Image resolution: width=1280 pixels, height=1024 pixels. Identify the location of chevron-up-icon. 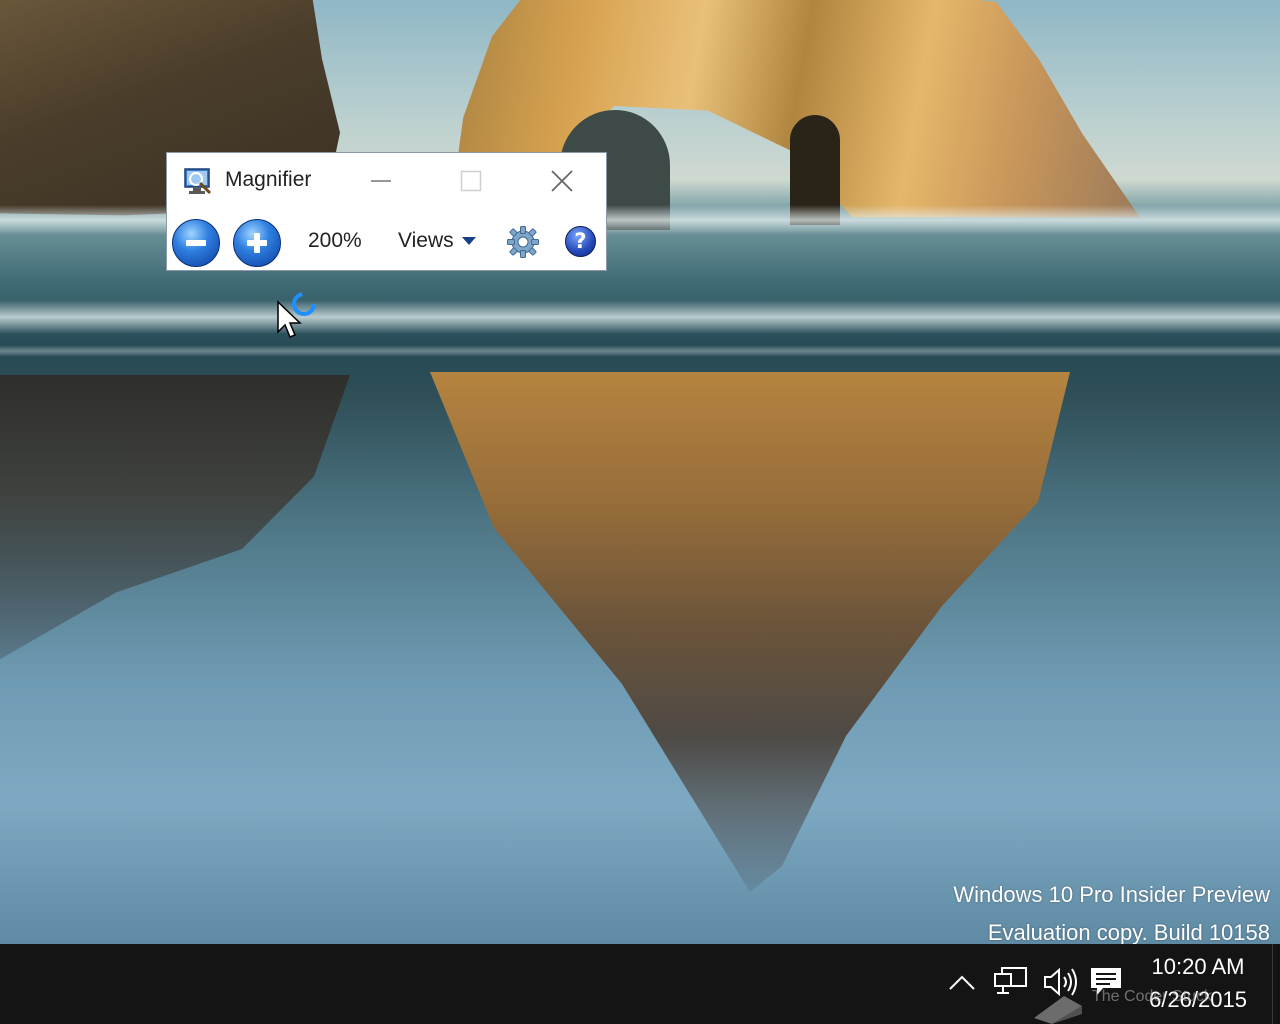
(962, 982).